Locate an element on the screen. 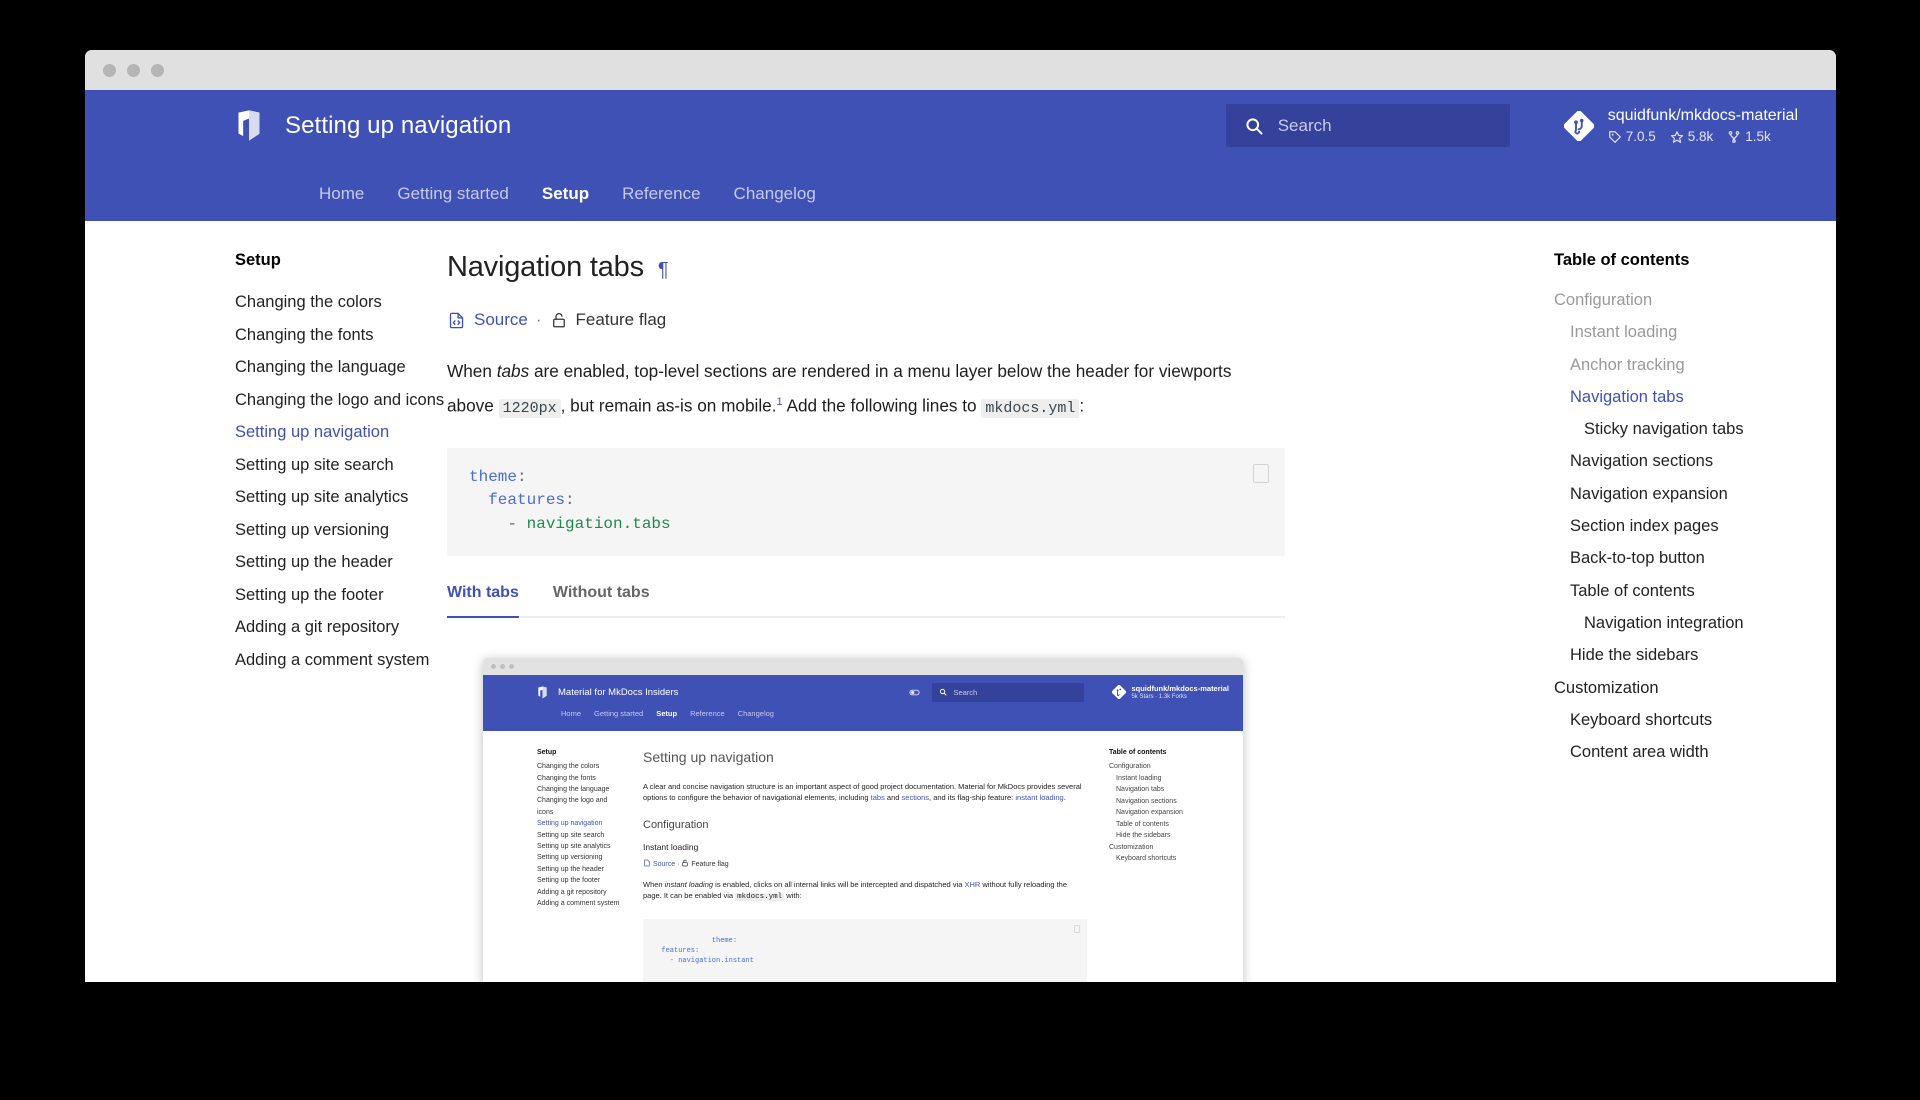  star-icon is located at coordinates (1677, 137).